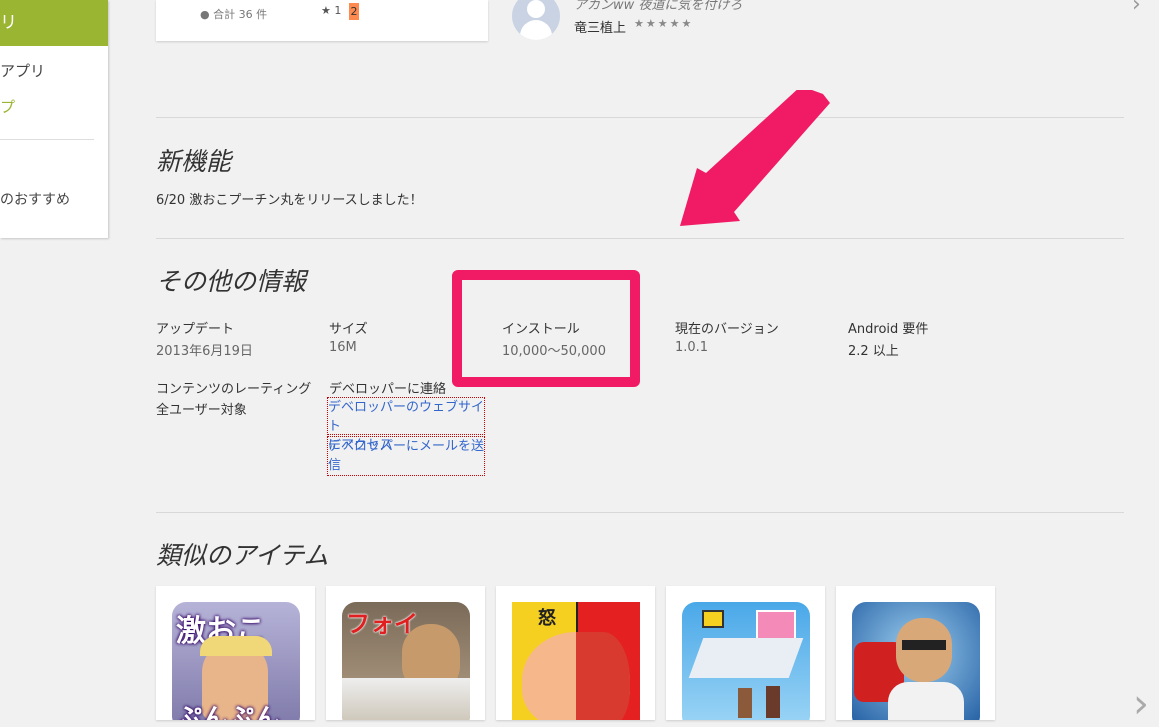  What do you see at coordinates (47, 139) in the screenshot?
I see `sidebar-divider` at bounding box center [47, 139].